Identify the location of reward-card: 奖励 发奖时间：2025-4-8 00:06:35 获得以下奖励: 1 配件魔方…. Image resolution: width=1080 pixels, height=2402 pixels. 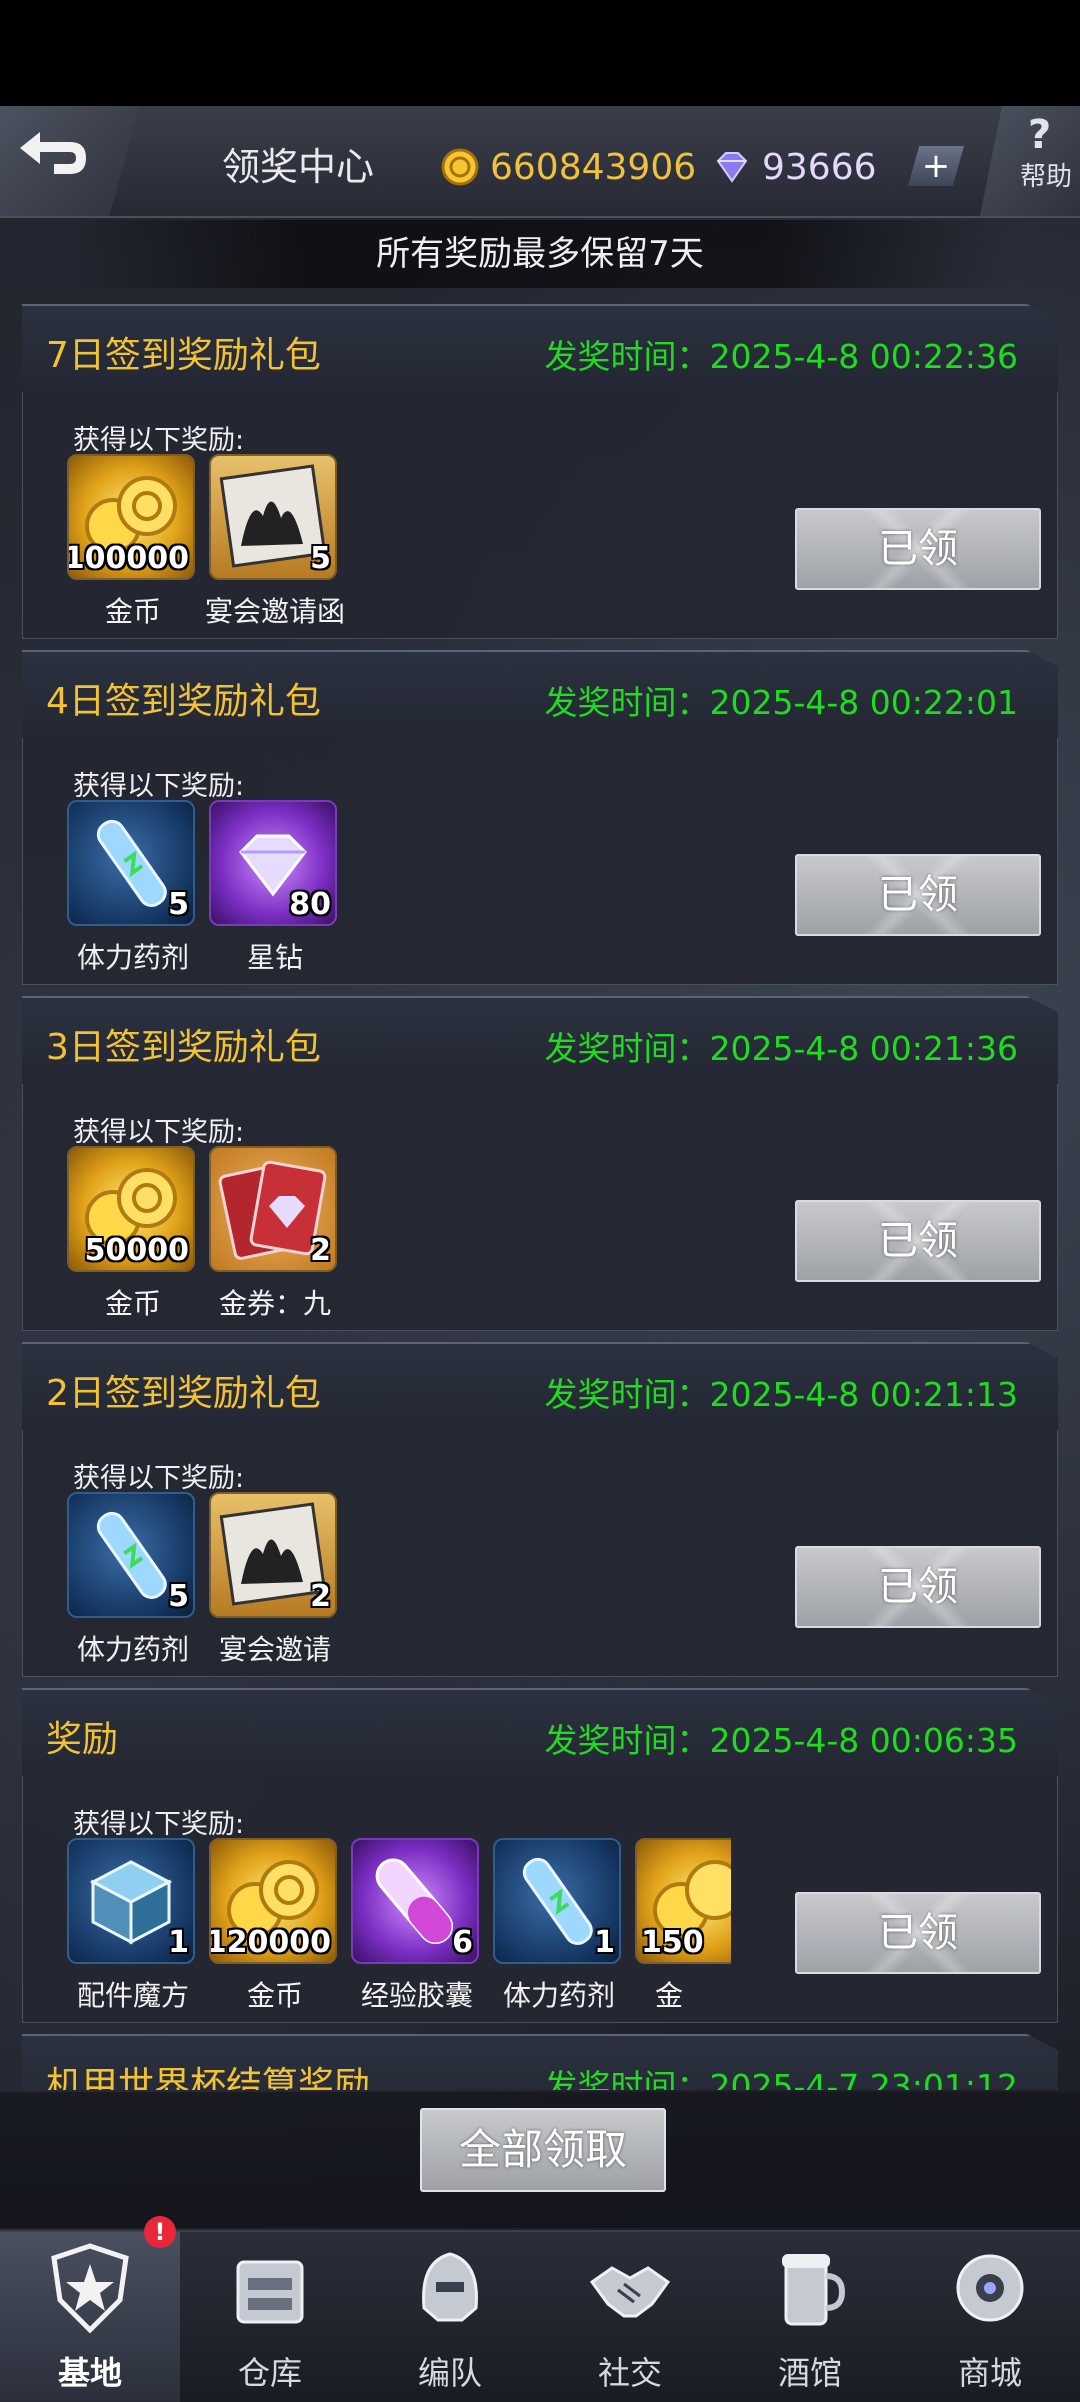
(540, 1857).